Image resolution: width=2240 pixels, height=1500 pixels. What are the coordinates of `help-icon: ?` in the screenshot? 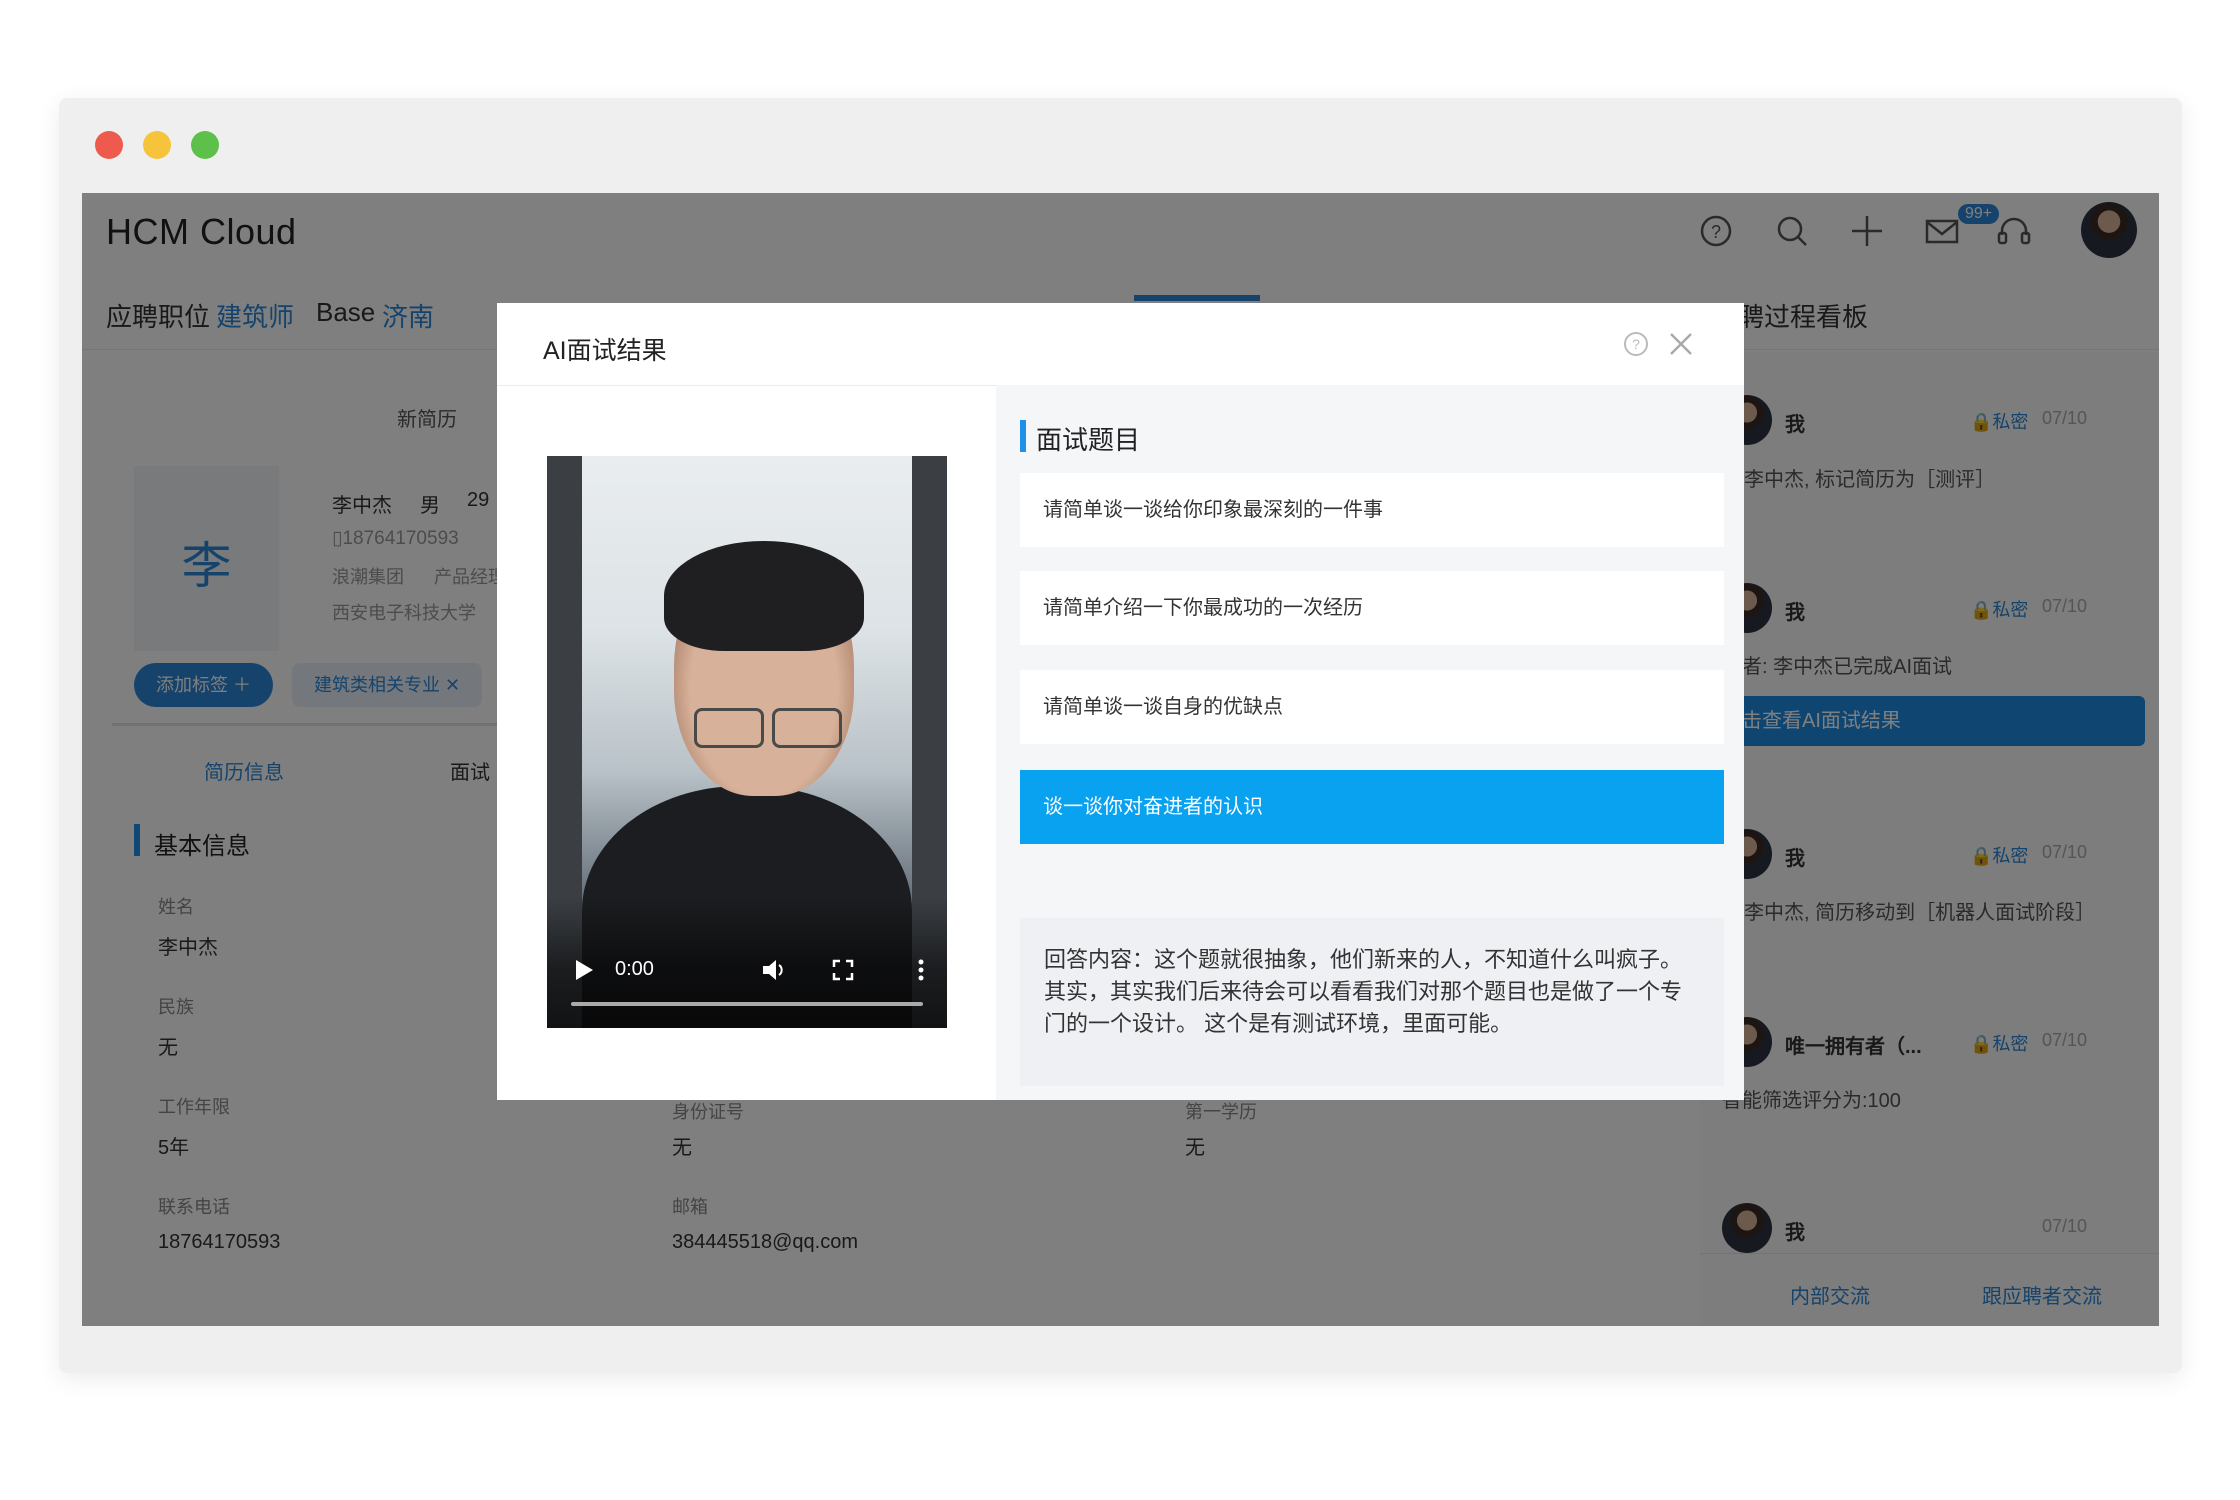 It's located at (1636, 344).